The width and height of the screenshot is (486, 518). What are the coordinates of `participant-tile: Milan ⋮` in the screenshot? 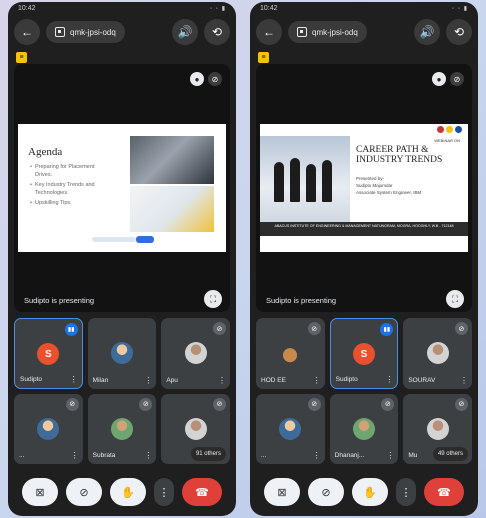 It's located at (122, 353).